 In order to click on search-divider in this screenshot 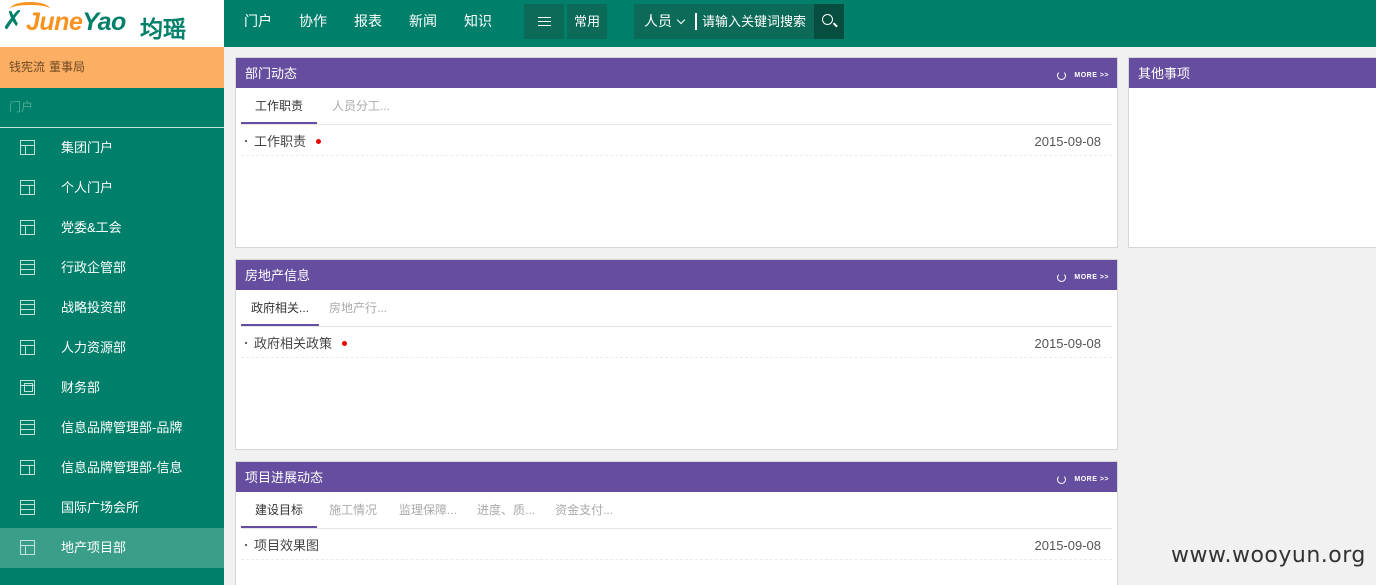, I will do `click(696, 21)`.